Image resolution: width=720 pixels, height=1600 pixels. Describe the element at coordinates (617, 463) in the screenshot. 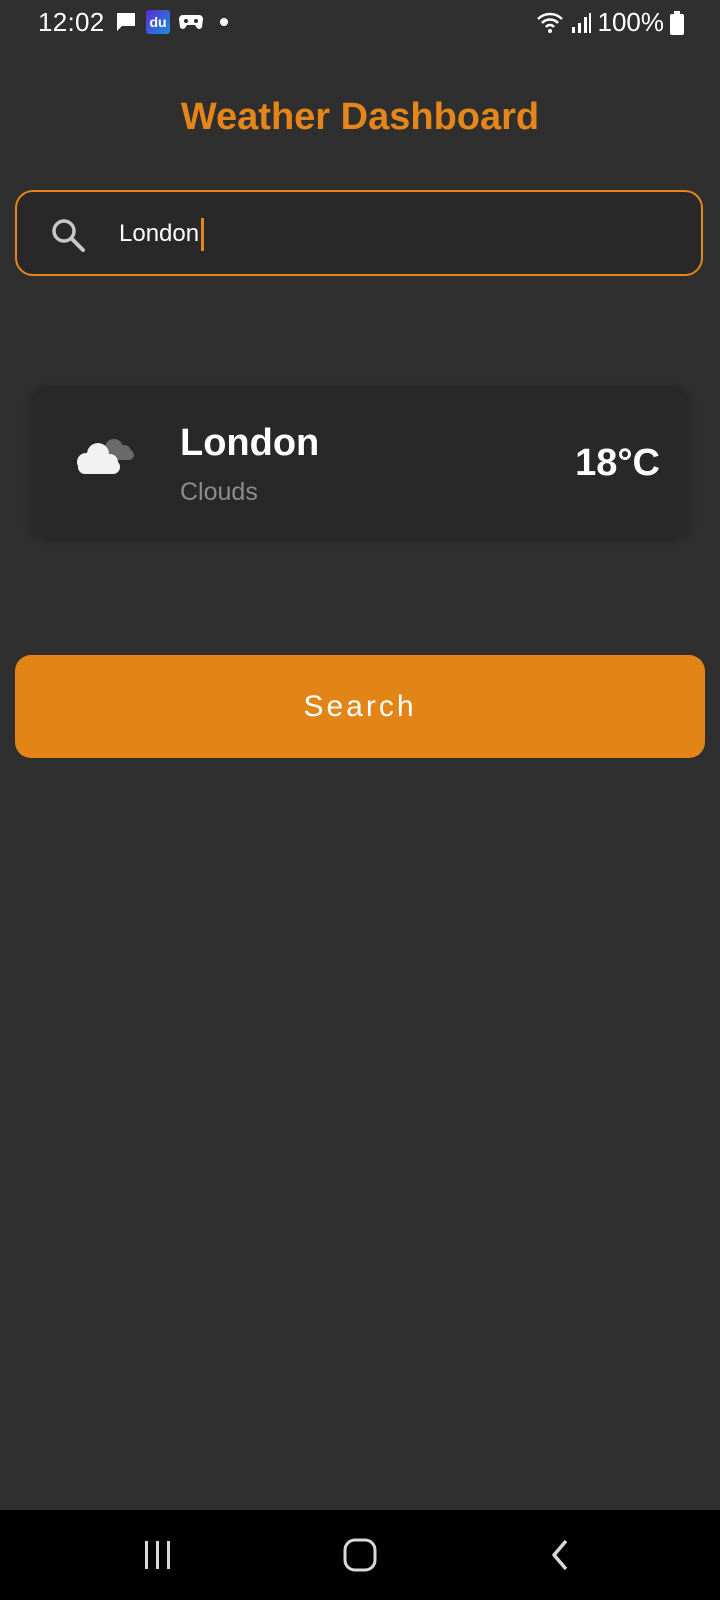

I see `temperature: 18°C` at that location.